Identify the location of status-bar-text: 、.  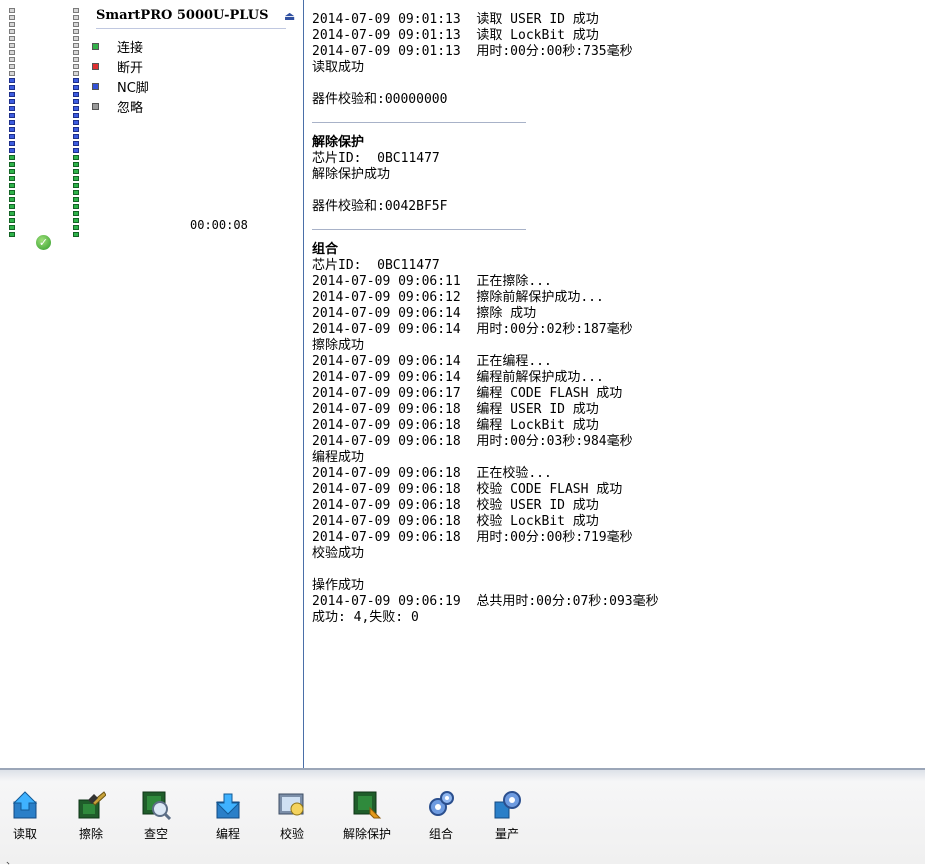
(11, 861).